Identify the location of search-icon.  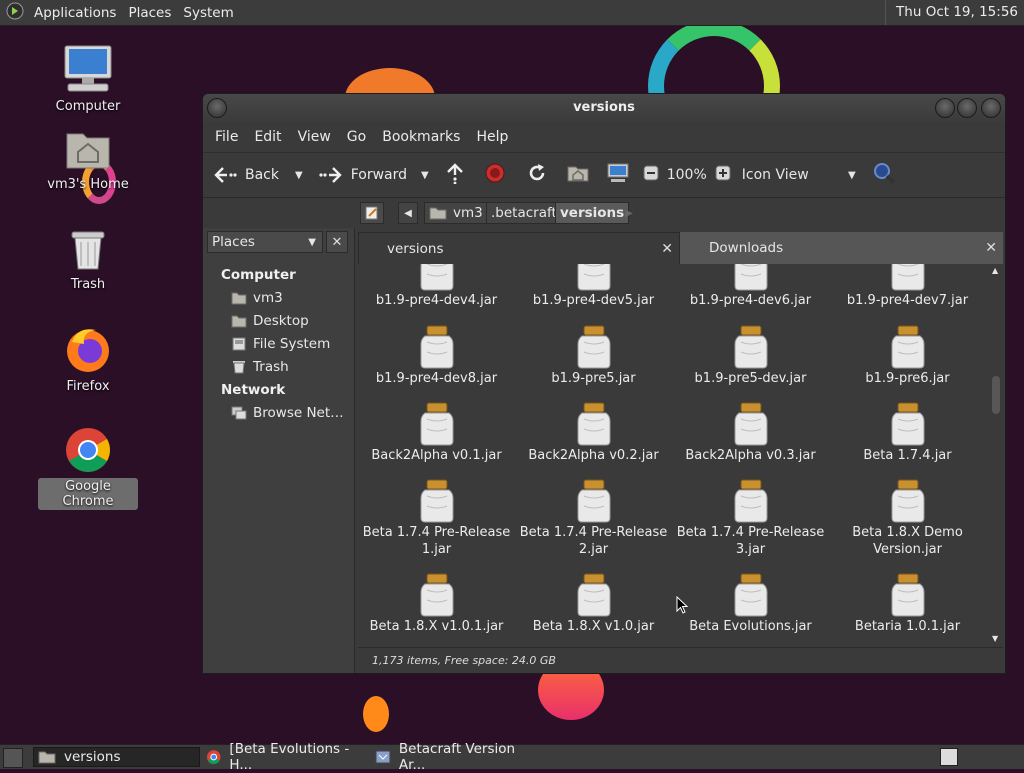
(884, 175).